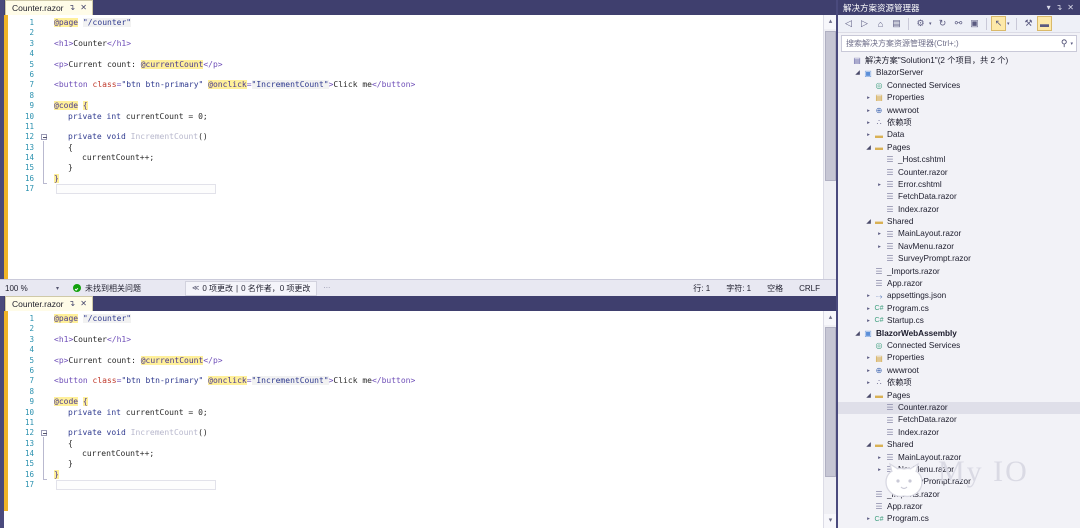 The height and width of the screenshot is (528, 1080). What do you see at coordinates (72, 304) in the screenshot?
I see `pin-icon: ↴` at bounding box center [72, 304].